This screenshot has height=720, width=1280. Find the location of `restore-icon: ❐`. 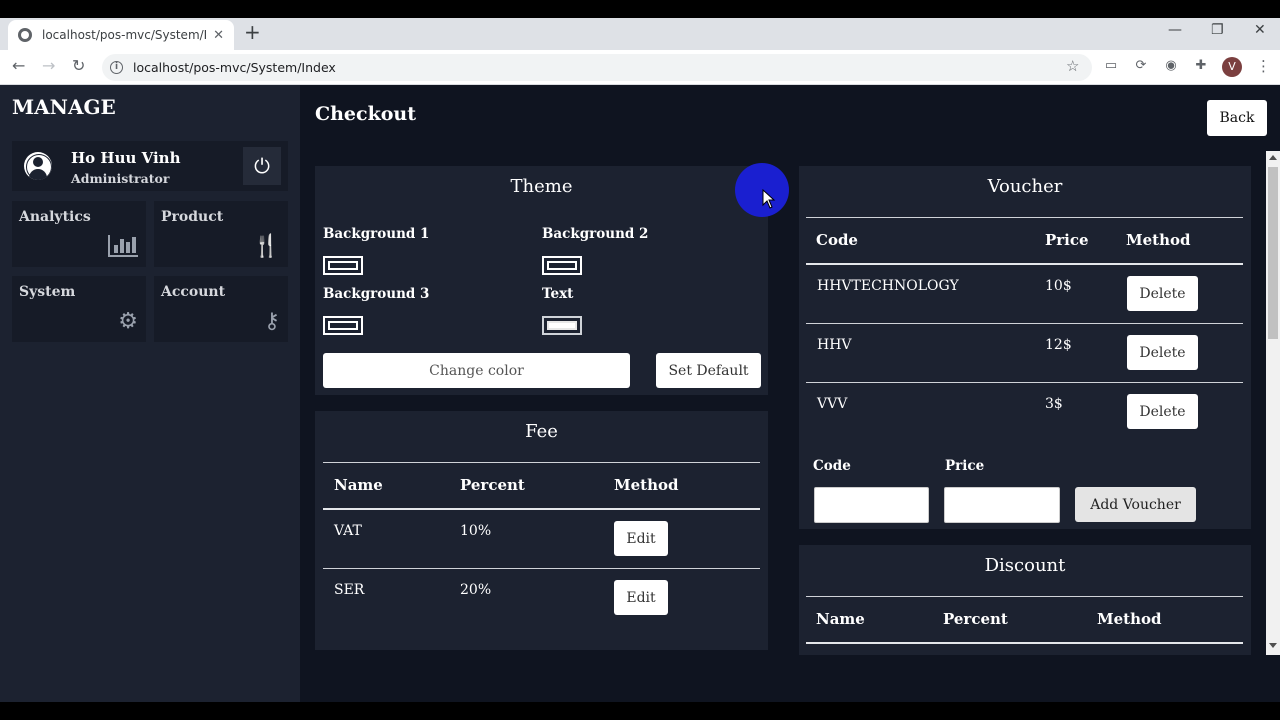

restore-icon: ❐ is located at coordinates (1217, 30).